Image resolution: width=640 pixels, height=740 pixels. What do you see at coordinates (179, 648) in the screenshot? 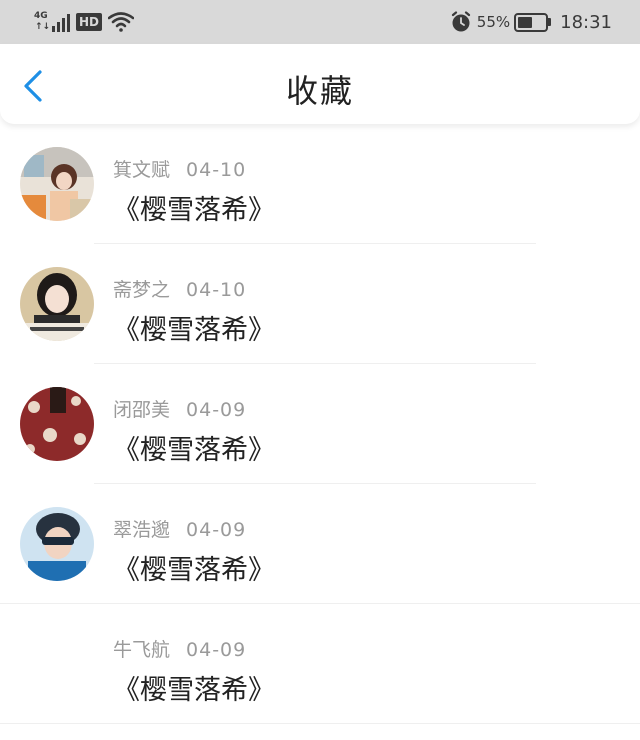
I see `item-meta: 牛飞航 04-09` at bounding box center [179, 648].